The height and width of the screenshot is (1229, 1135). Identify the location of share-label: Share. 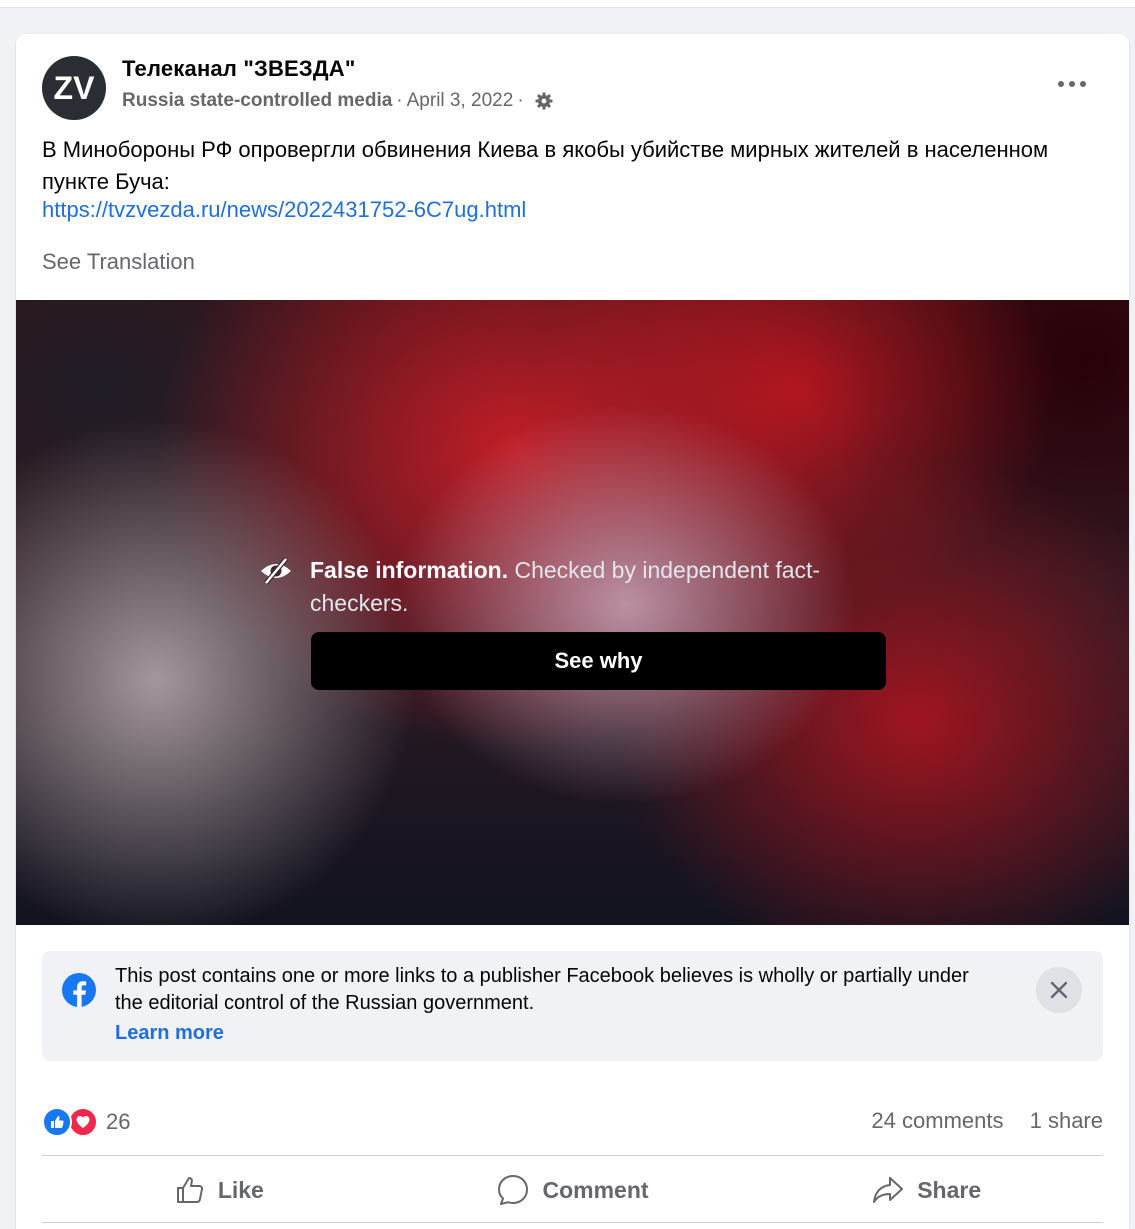
(949, 1189).